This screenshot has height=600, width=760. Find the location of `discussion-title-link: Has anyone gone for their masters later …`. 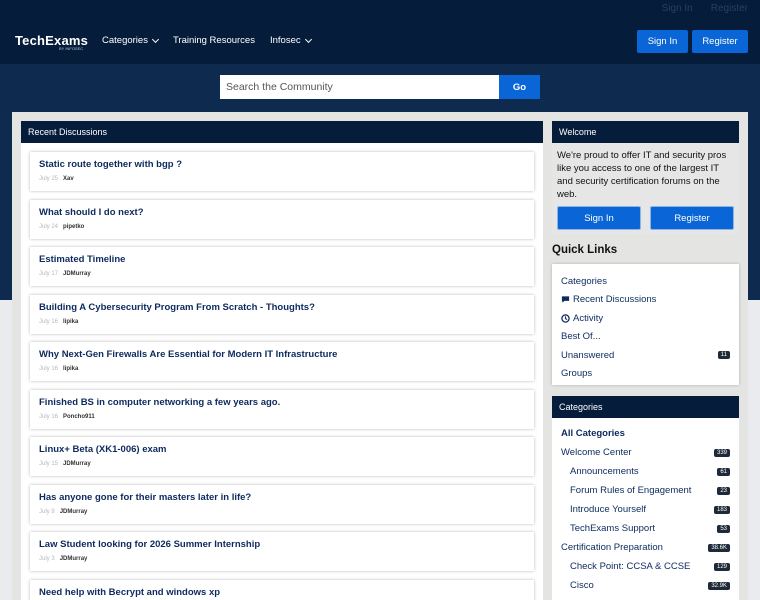

discussion-title-link: Has anyone gone for their masters later … is located at coordinates (282, 497).